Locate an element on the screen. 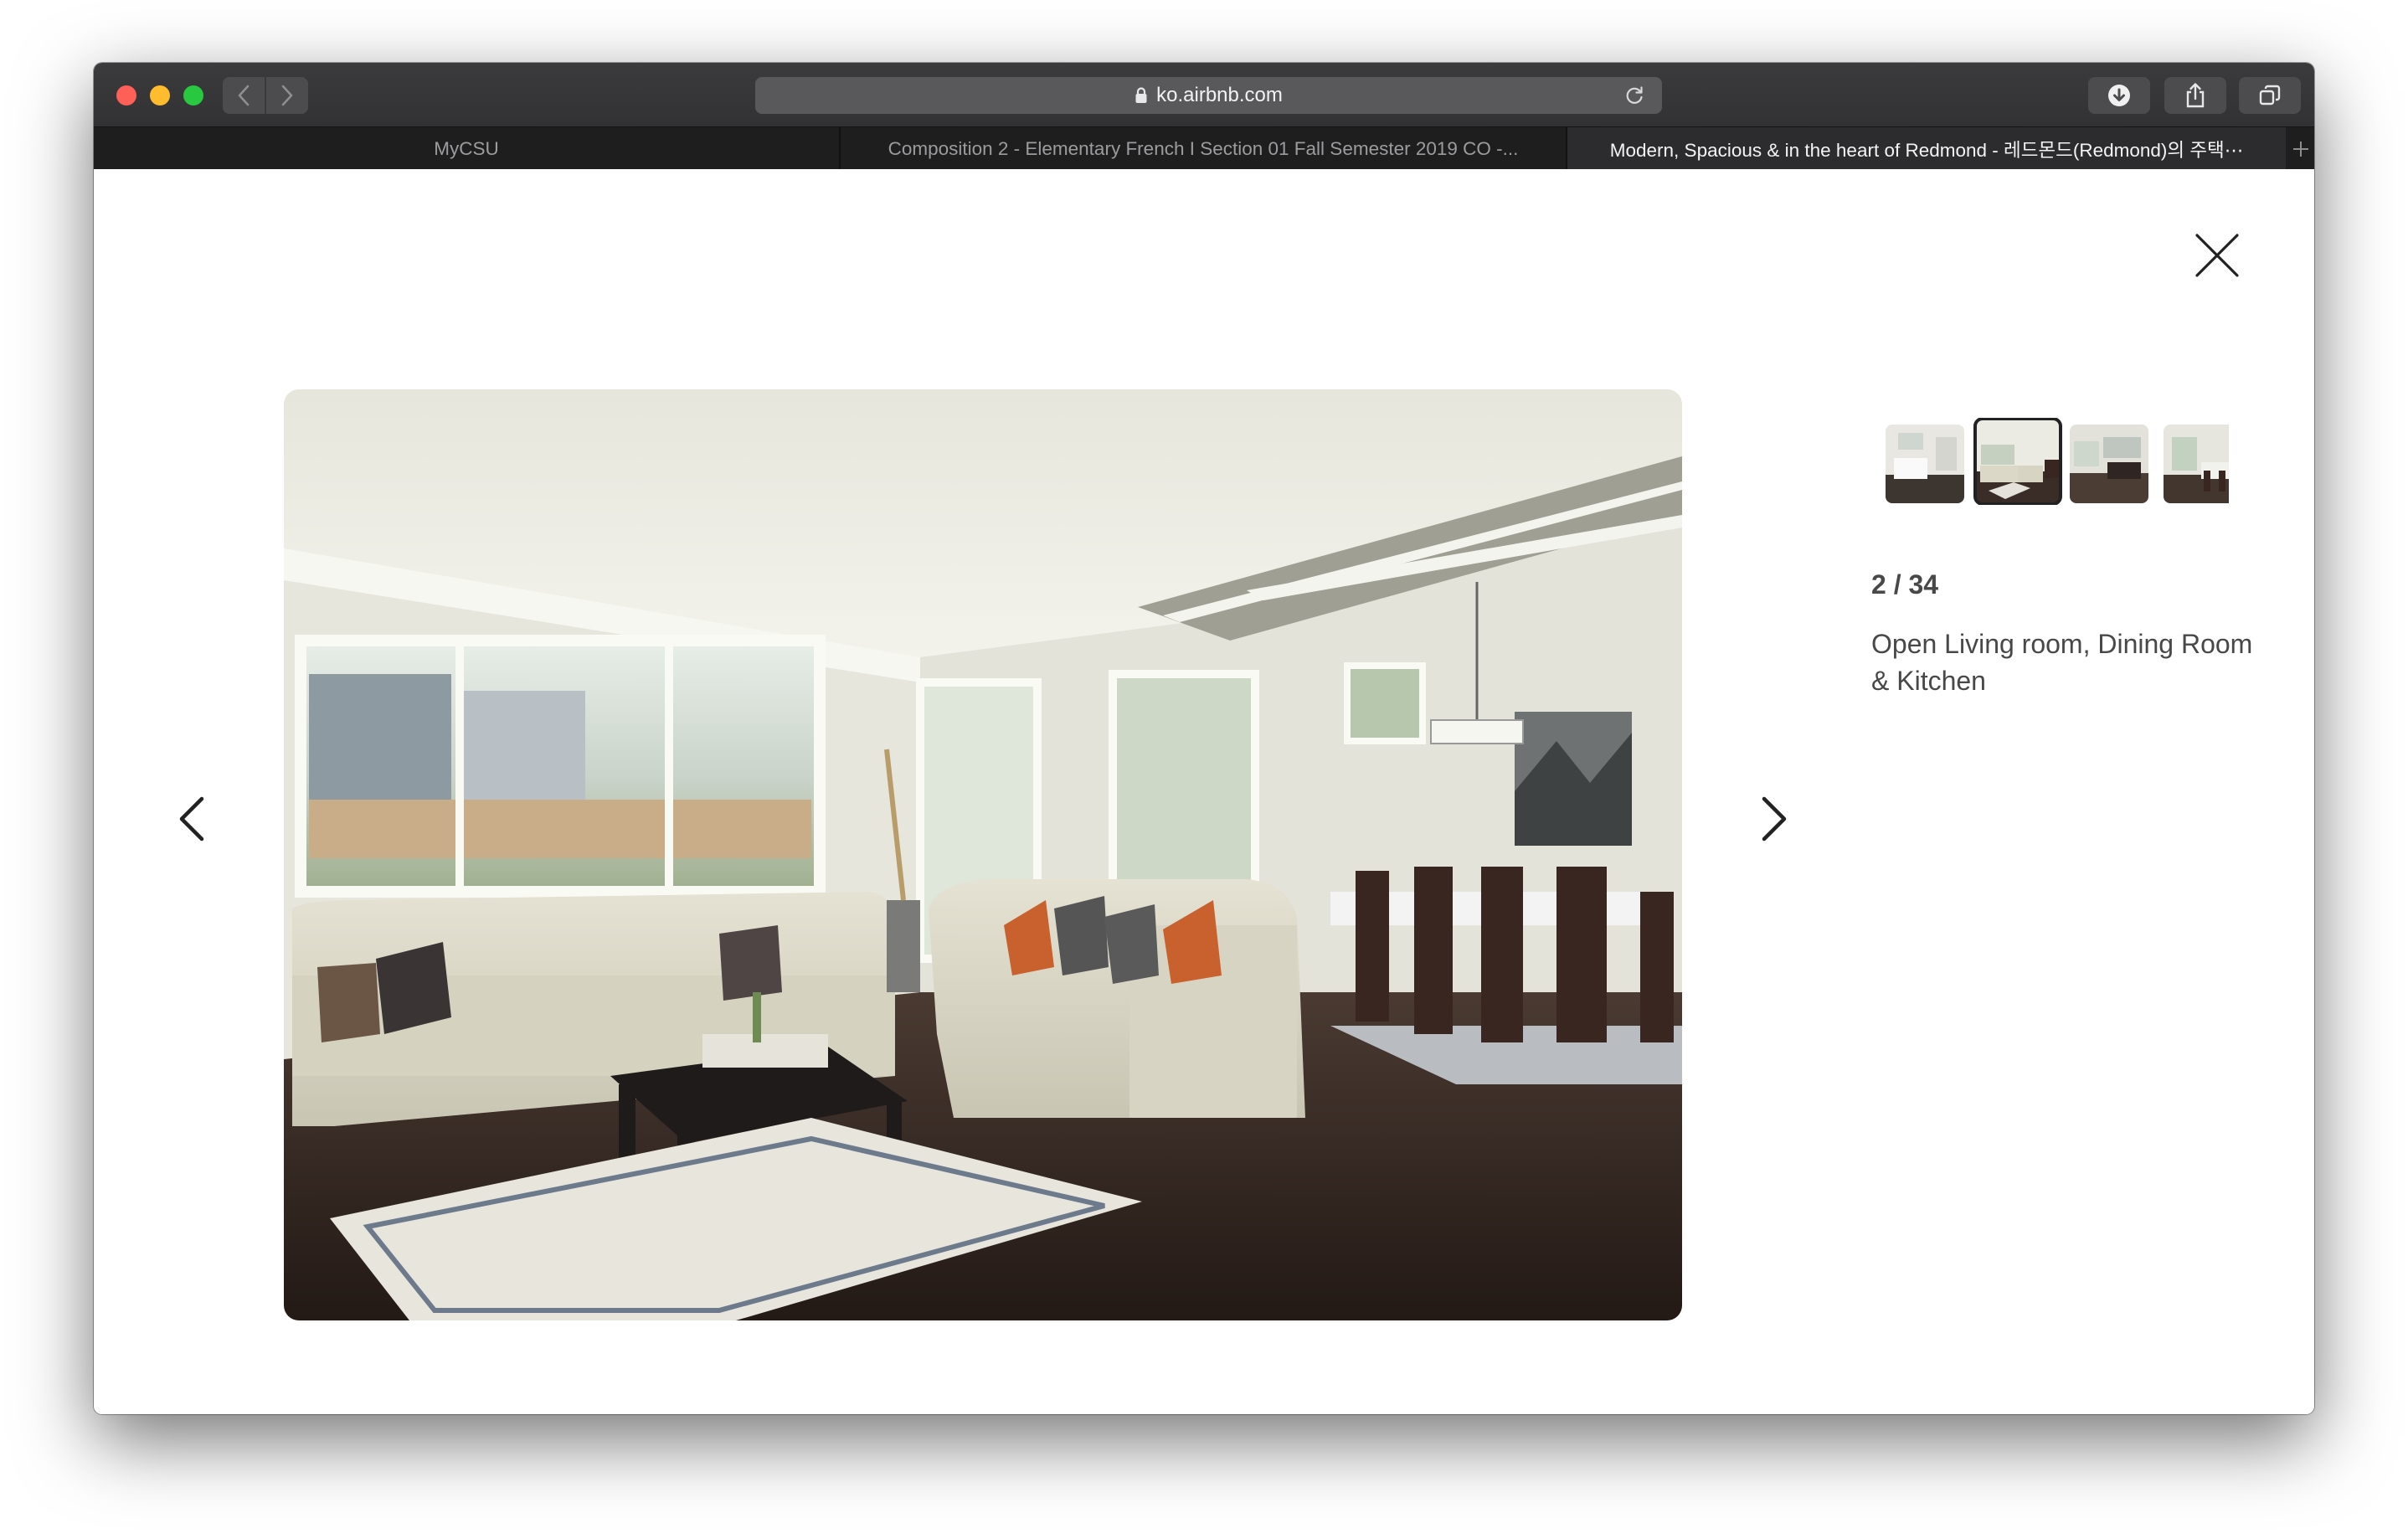  plus-icon is located at coordinates (2300, 149).